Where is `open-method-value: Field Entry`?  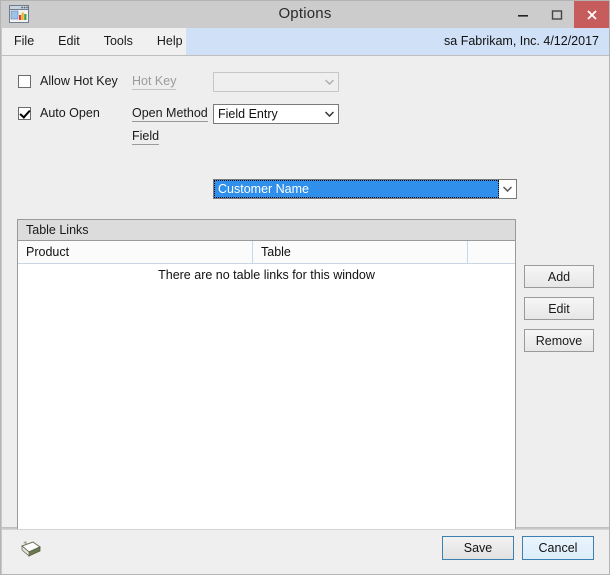
open-method-value: Field Entry is located at coordinates (248, 114).